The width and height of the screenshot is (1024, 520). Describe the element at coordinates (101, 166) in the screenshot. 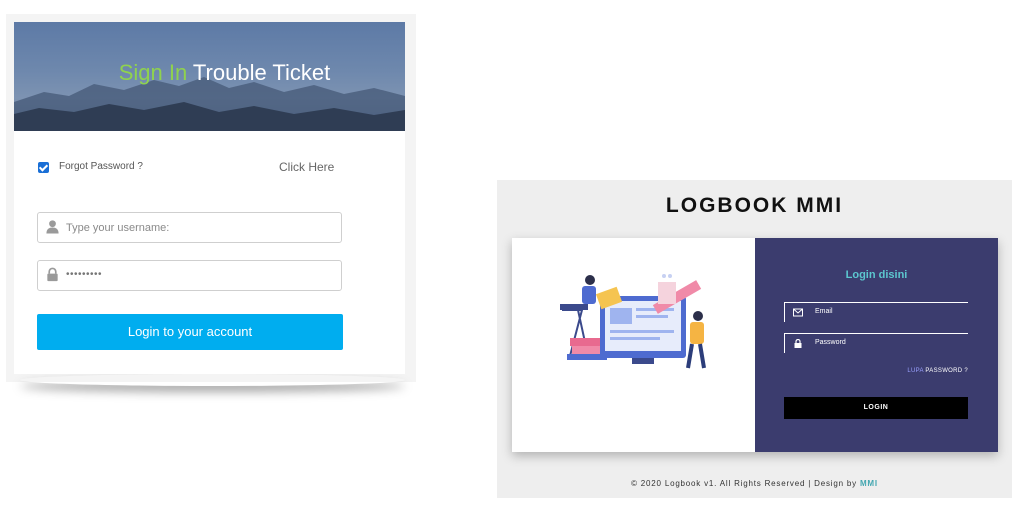

I see `forgot-password-label: Forgot Password ?` at that location.